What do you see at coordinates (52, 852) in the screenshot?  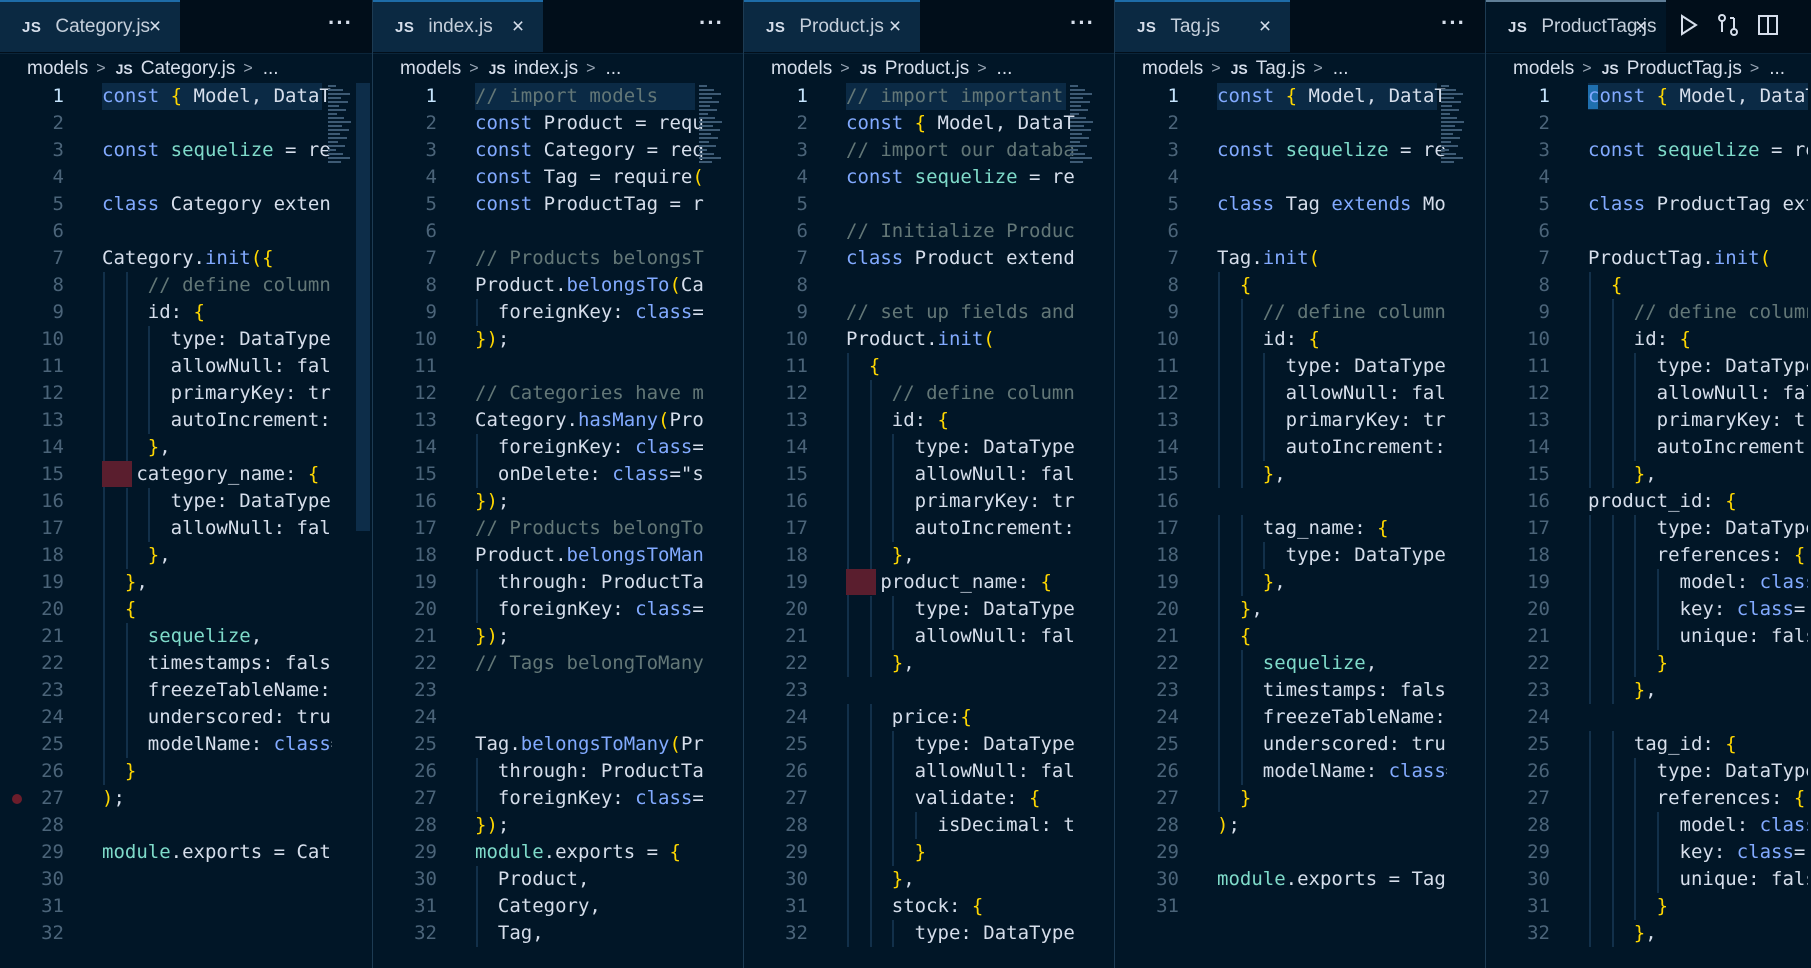 I see `line-number: 29` at bounding box center [52, 852].